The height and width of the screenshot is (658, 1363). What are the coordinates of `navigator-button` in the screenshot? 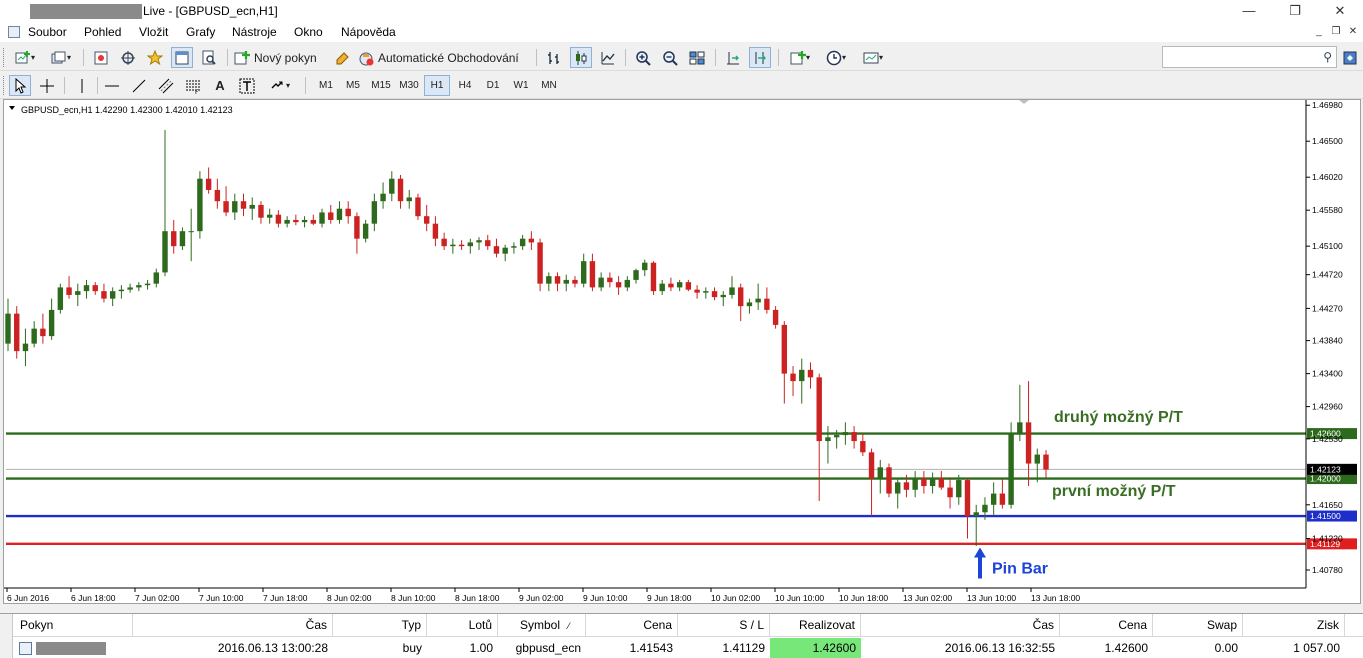 It's located at (128, 57).